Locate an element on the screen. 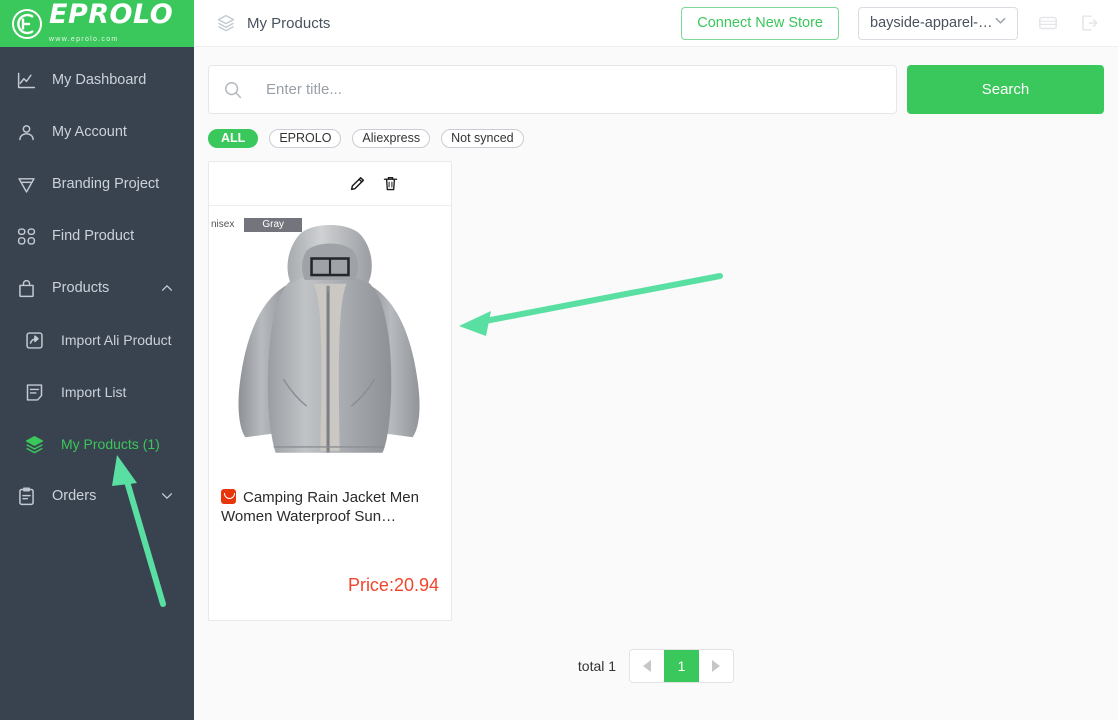 This screenshot has width=1118, height=720. list-note-icon is located at coordinates (34, 392).